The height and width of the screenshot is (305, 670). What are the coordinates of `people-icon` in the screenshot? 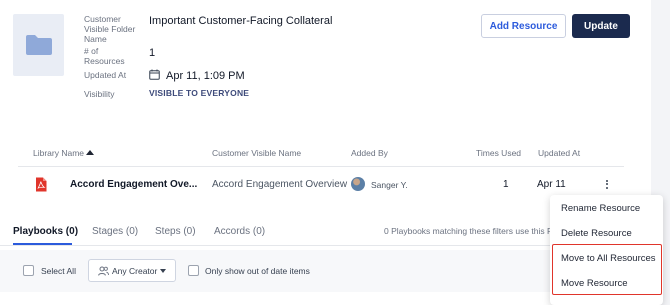 It's located at (103, 271).